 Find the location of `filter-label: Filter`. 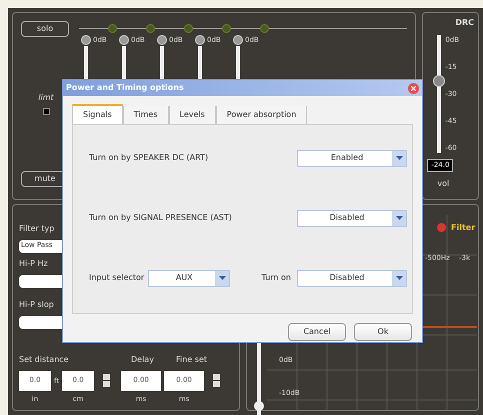

filter-label: Filter is located at coordinates (463, 228).